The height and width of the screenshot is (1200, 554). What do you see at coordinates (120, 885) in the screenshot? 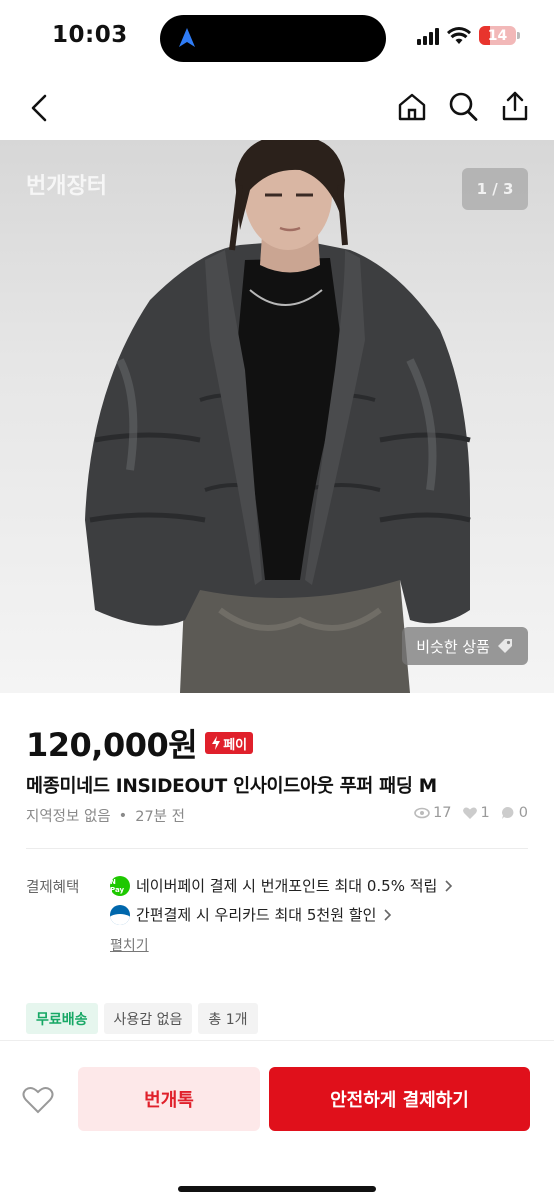
I see `npay-icon: N Pay` at bounding box center [120, 885].